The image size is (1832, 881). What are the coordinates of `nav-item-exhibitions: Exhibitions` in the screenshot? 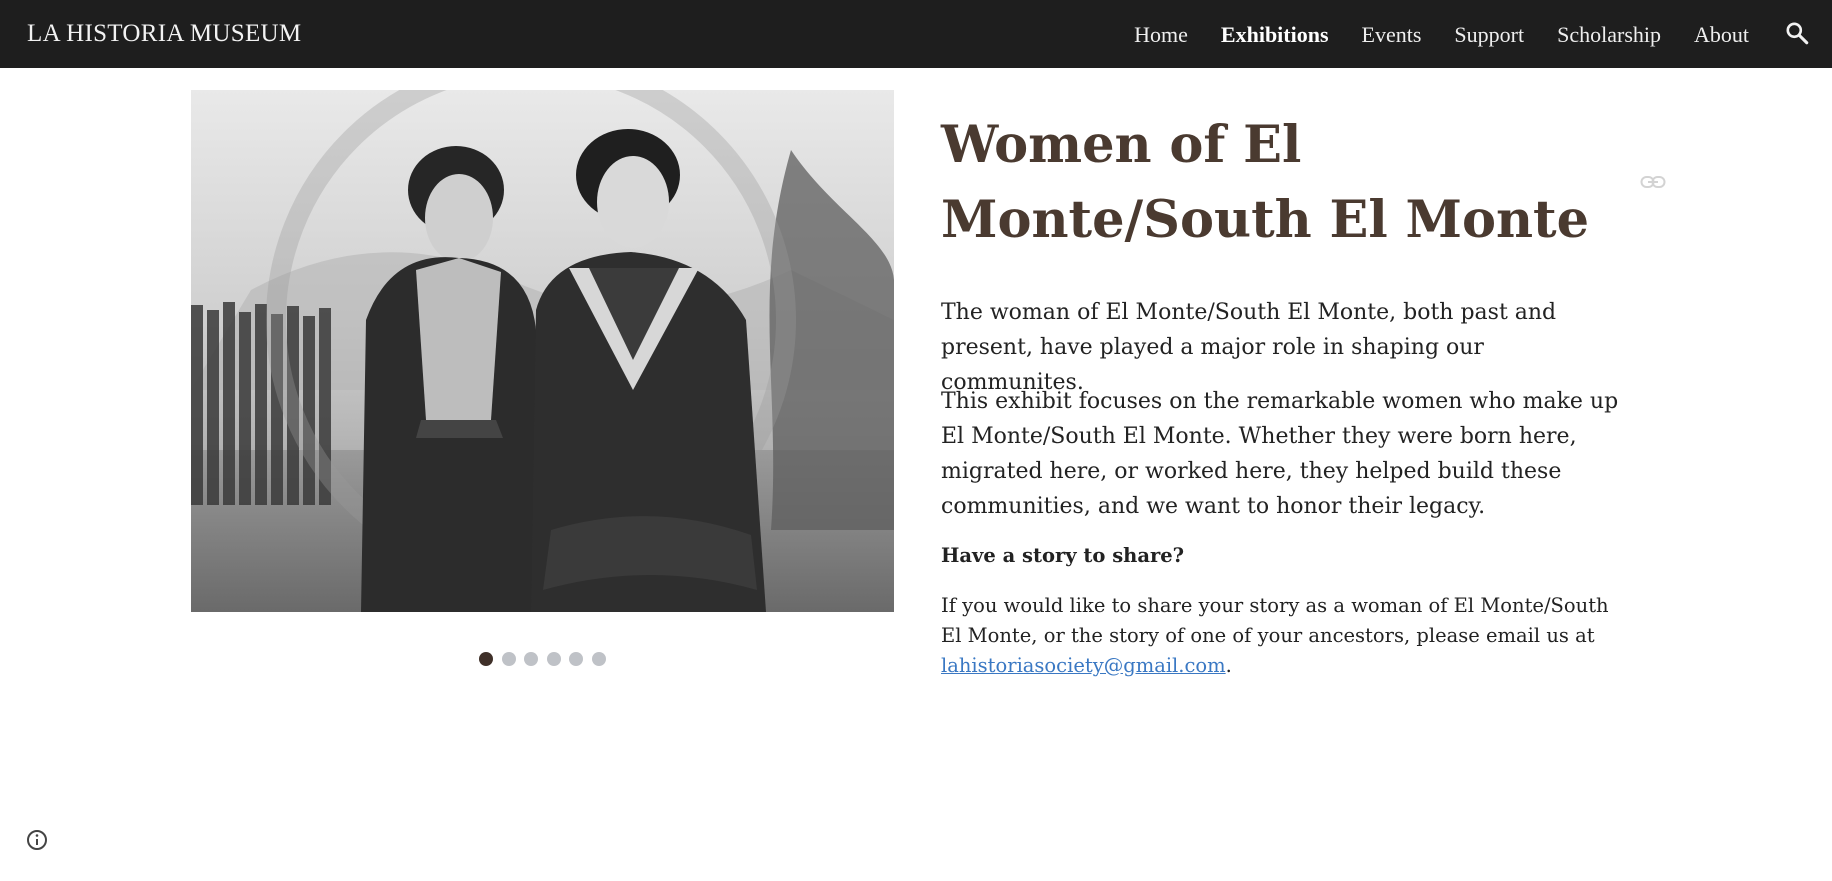 It's located at (1275, 35).